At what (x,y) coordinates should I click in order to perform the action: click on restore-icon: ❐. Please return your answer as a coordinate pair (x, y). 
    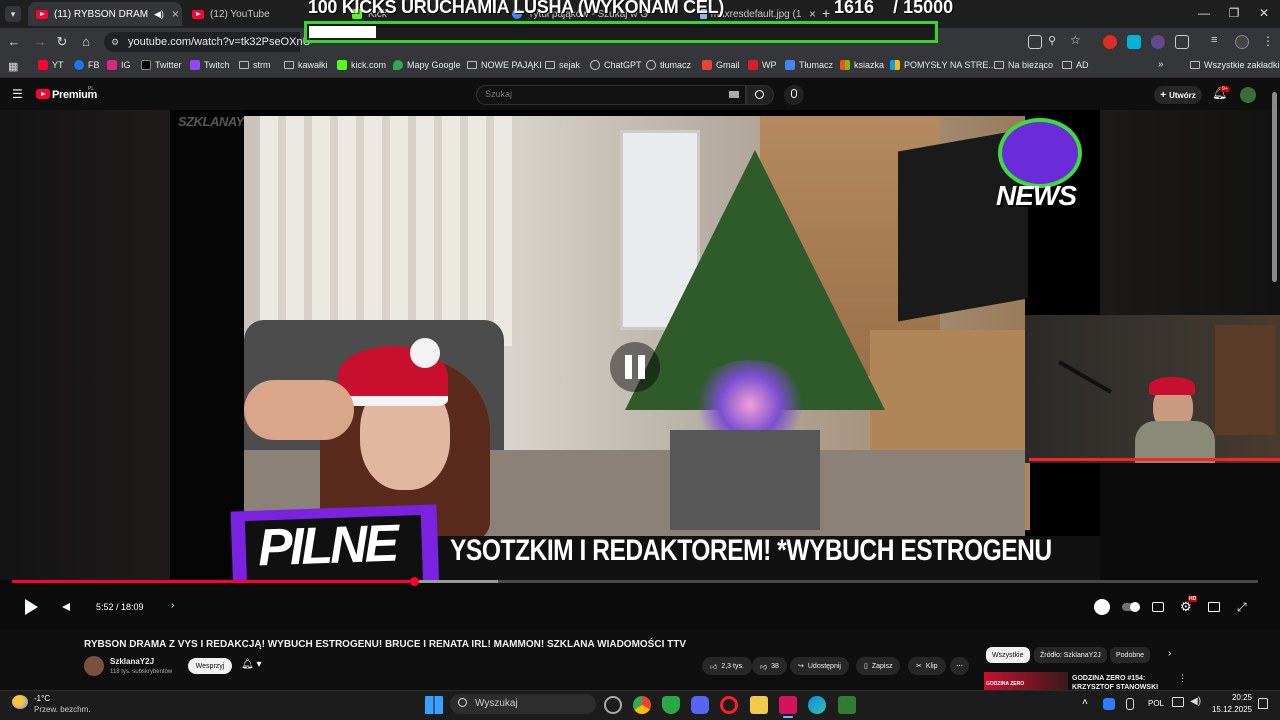
    Looking at the image, I should click on (1234, 13).